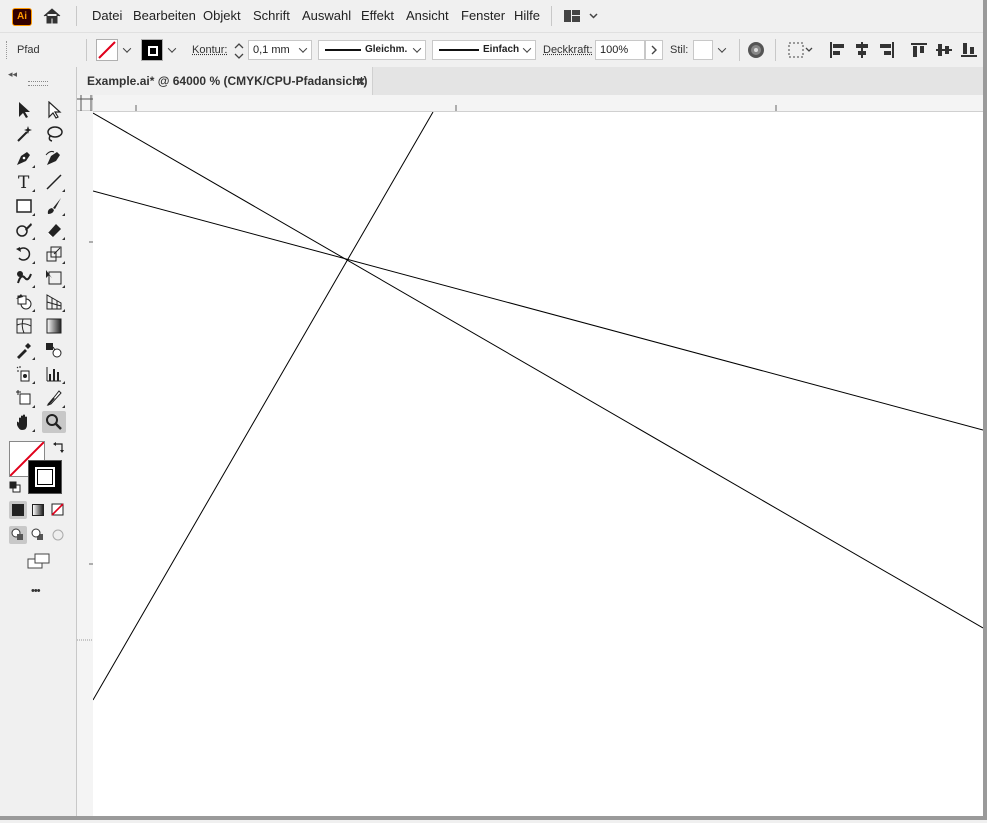 The height and width of the screenshot is (823, 987). Describe the element at coordinates (343, 50) in the screenshot. I see `profile-line-icon` at that location.